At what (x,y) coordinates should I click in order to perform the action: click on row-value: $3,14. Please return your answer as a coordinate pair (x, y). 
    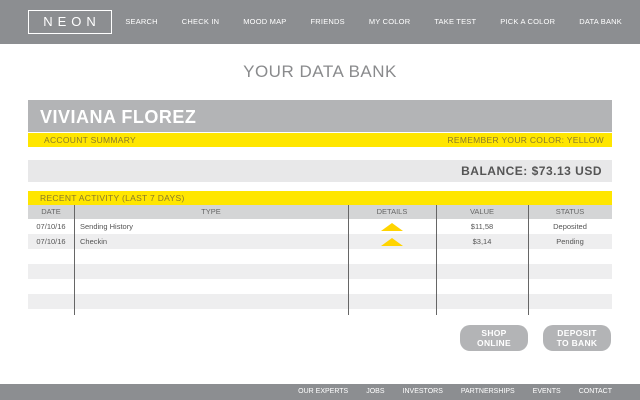
    Looking at the image, I should click on (482, 241).